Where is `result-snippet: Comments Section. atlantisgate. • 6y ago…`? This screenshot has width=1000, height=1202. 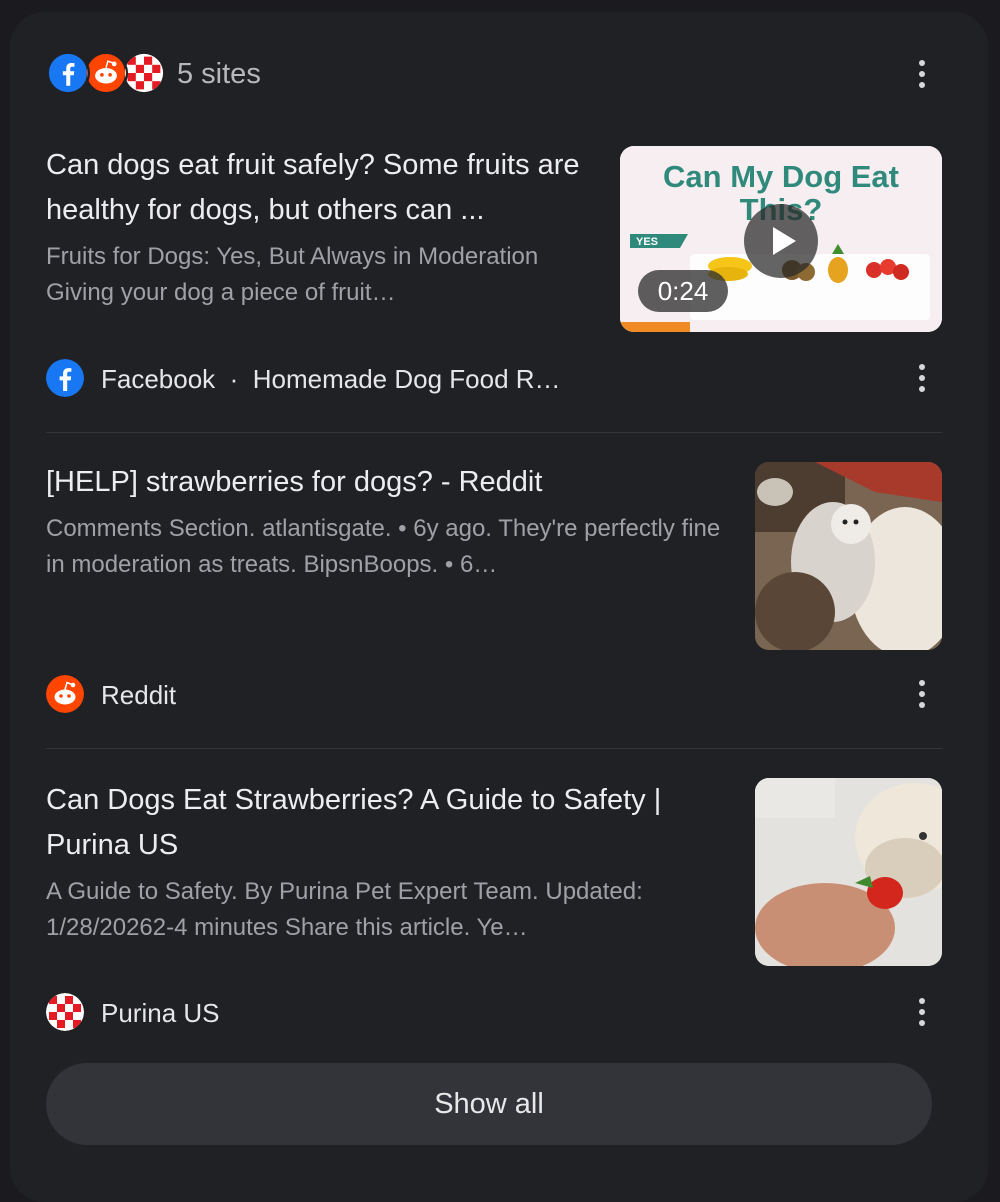
result-snippet: Comments Section. atlantisgate. • 6y ago… is located at coordinates (383, 546).